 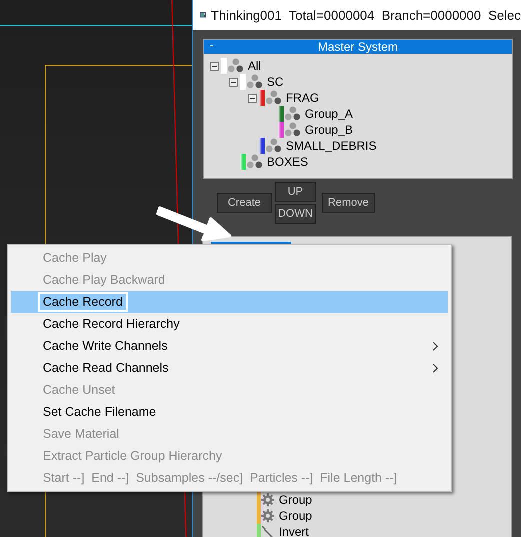 I want to click on menu-item: Cache Record, so click(x=229, y=302).